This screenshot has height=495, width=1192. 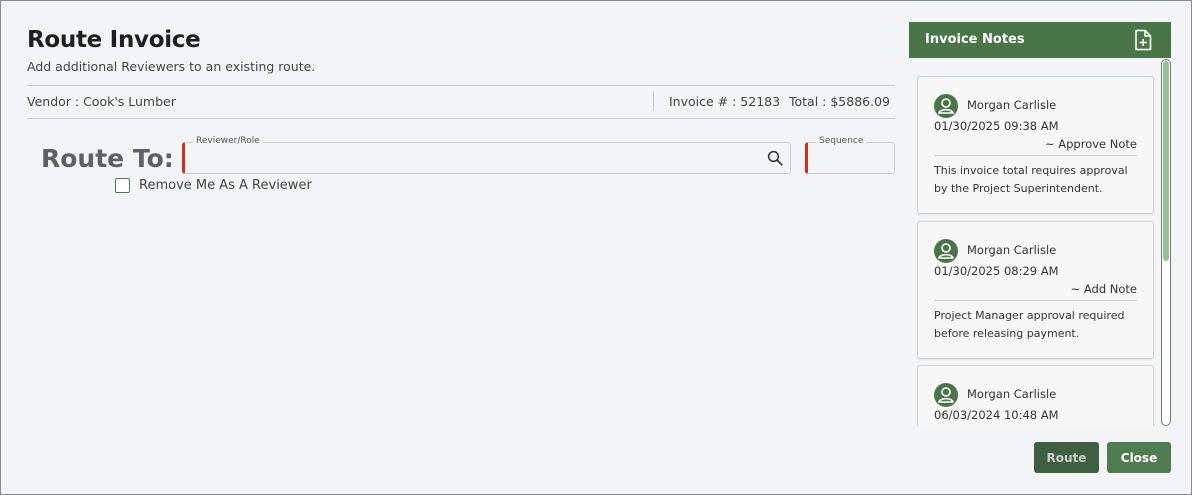 I want to click on vendor-label: Vendor : Cook's Lumber, so click(x=101, y=101).